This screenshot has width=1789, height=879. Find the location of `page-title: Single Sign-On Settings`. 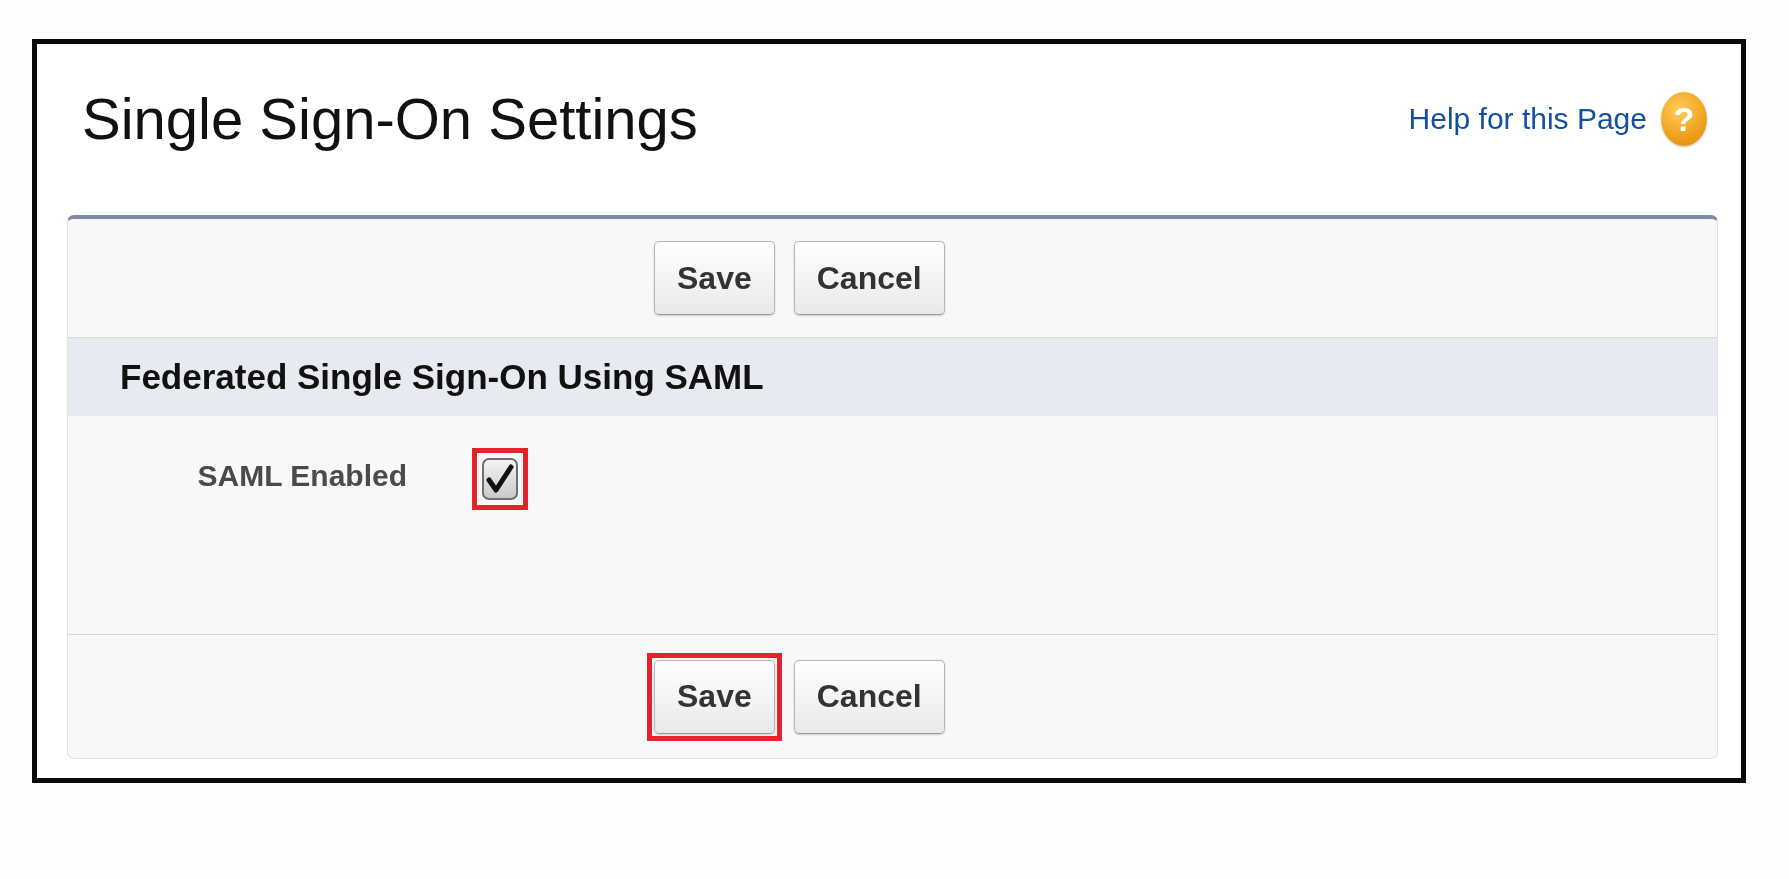

page-title: Single Sign-On Settings is located at coordinates (390, 119).